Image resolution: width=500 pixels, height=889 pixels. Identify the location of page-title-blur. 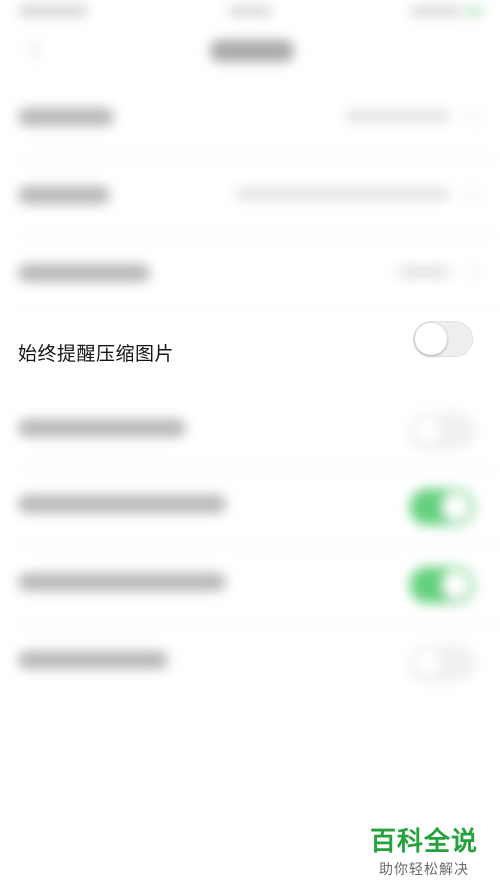
(252, 51).